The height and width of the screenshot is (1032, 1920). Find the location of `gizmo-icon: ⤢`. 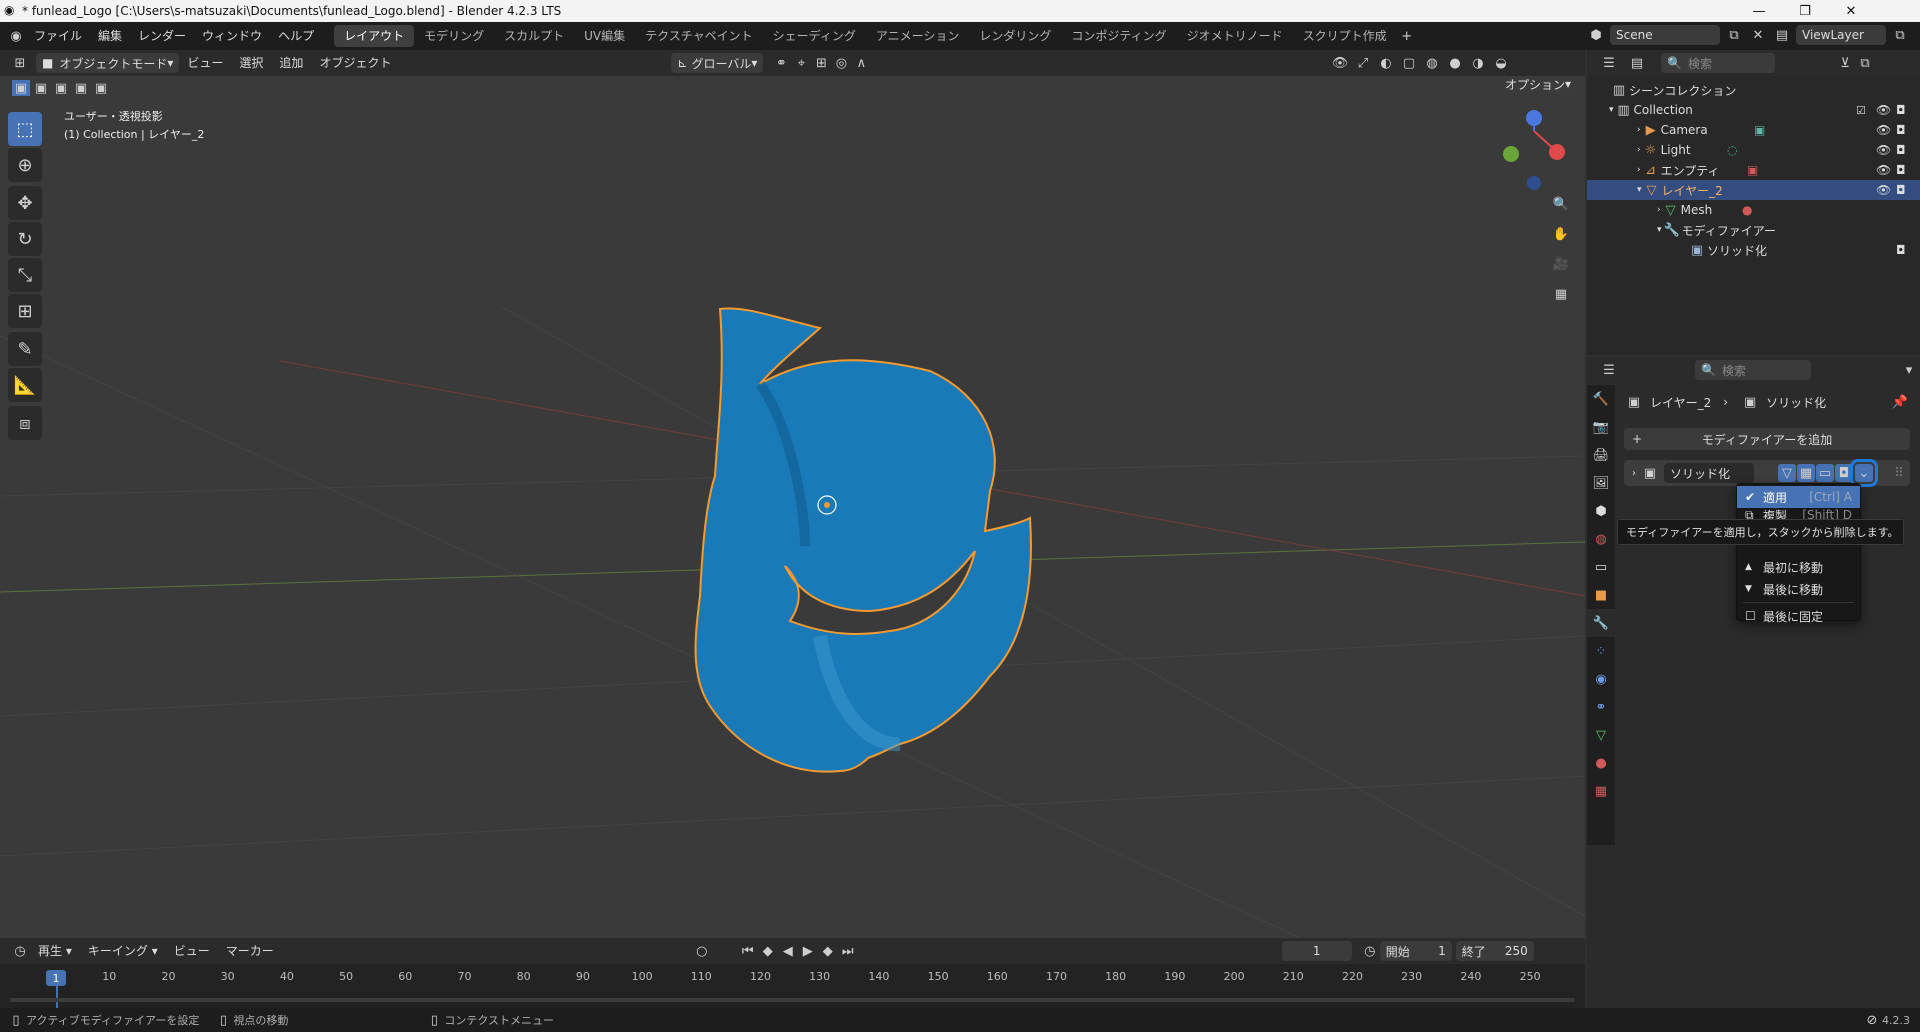

gizmo-icon: ⤢ is located at coordinates (1363, 63).